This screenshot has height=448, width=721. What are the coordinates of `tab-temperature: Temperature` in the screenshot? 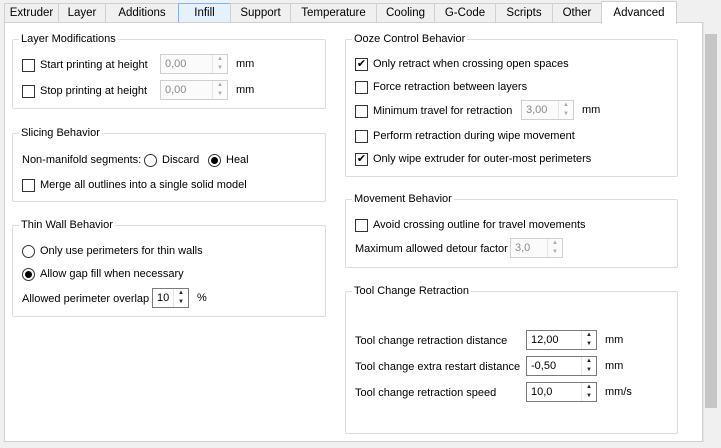 It's located at (333, 13).